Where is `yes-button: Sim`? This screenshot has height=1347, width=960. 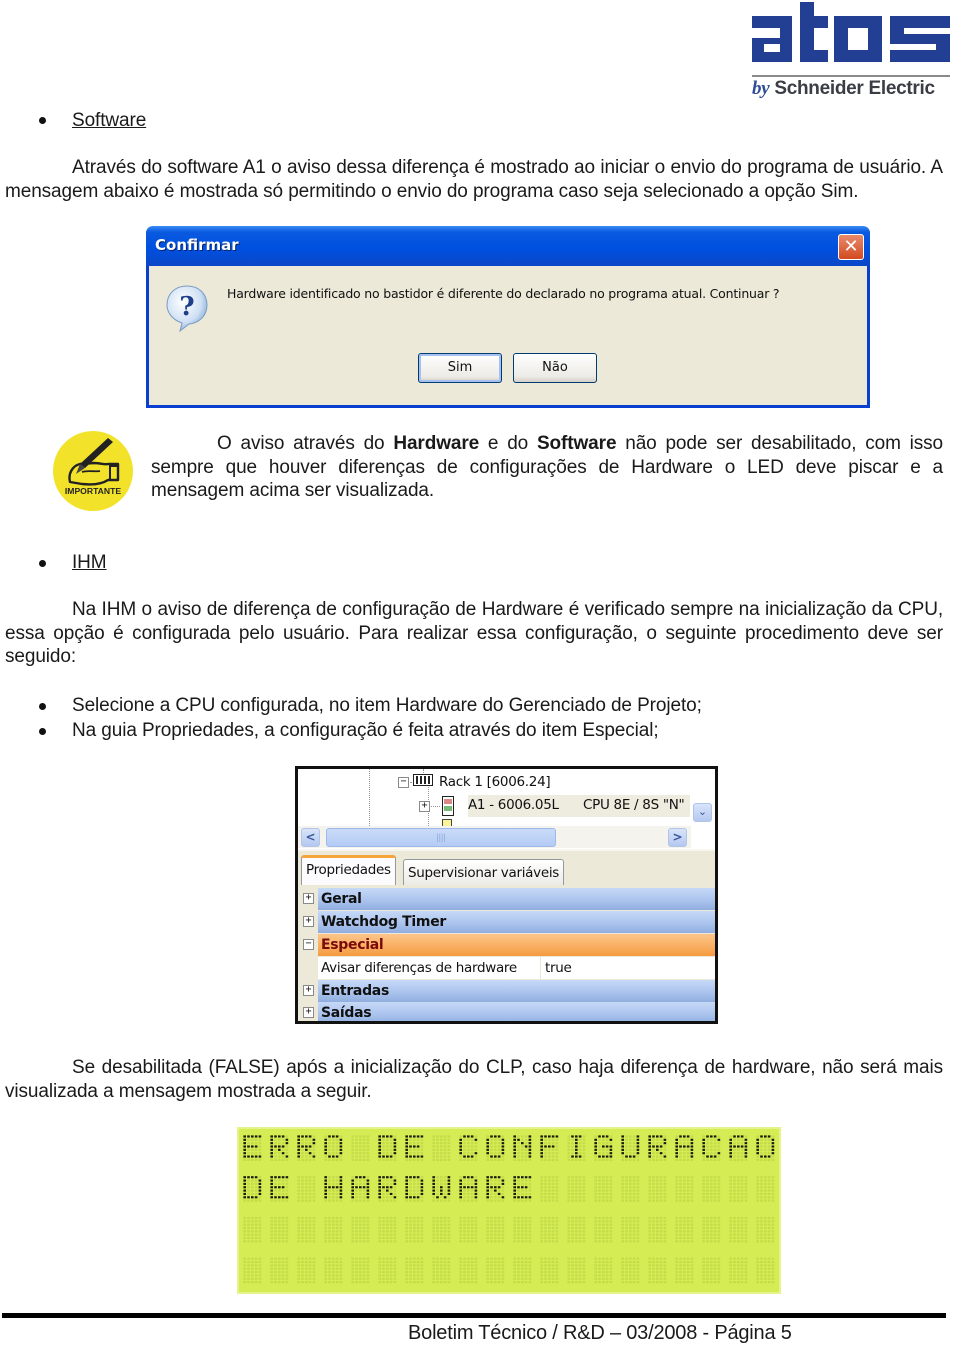
yes-button: Sim is located at coordinates (460, 368).